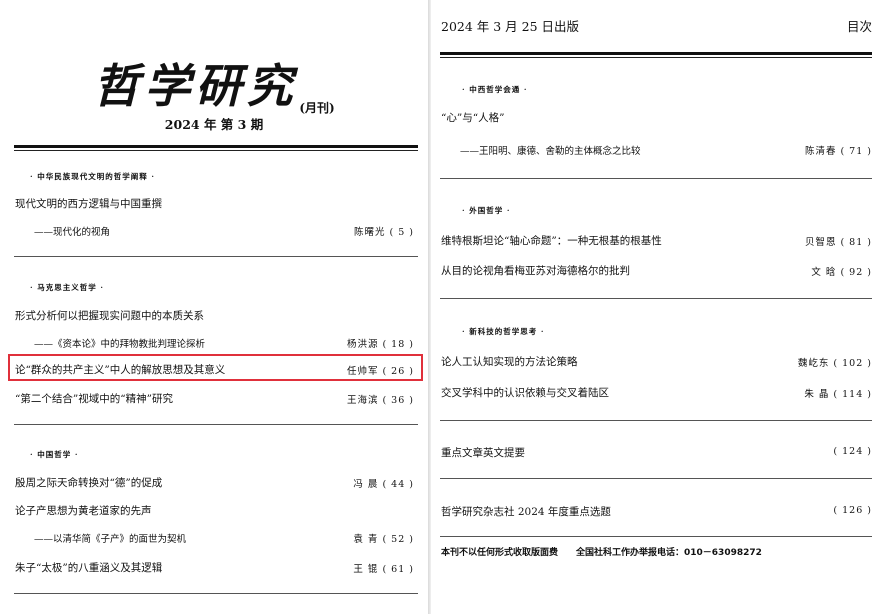 This screenshot has height=614, width=894. Describe the element at coordinates (503, 331) in the screenshot. I see `section-heading: · 新科技的哲学思考 ·` at that location.